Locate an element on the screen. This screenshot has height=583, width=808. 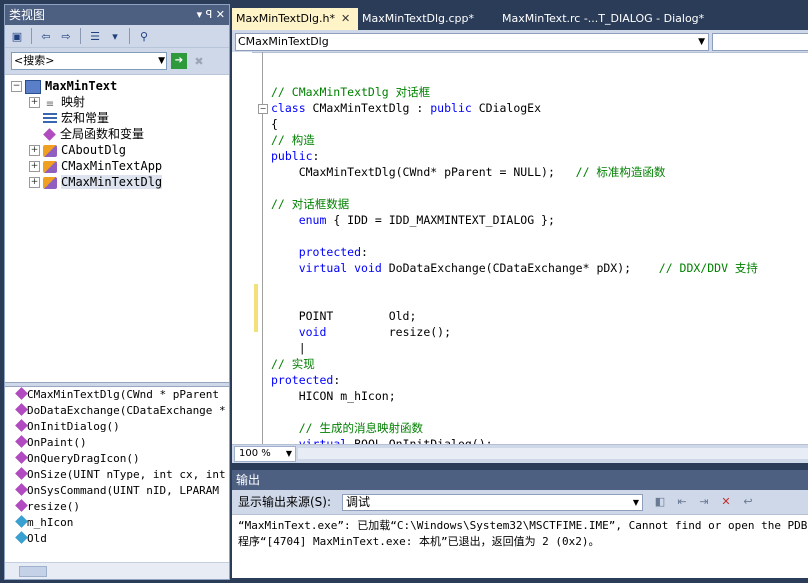
zoom-select: 100 % ▼ is located at coordinates (265, 454).